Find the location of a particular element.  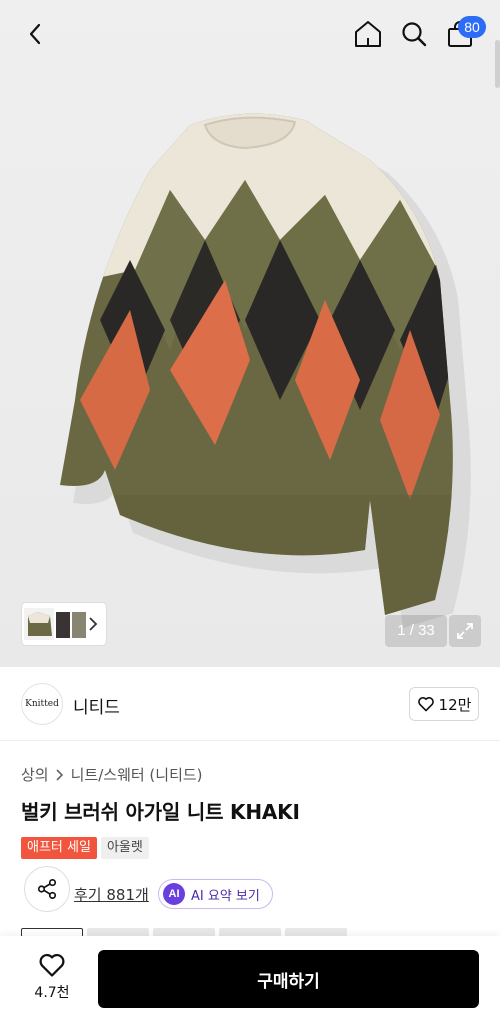

reviews-link: 후기 881개 is located at coordinates (111, 894).